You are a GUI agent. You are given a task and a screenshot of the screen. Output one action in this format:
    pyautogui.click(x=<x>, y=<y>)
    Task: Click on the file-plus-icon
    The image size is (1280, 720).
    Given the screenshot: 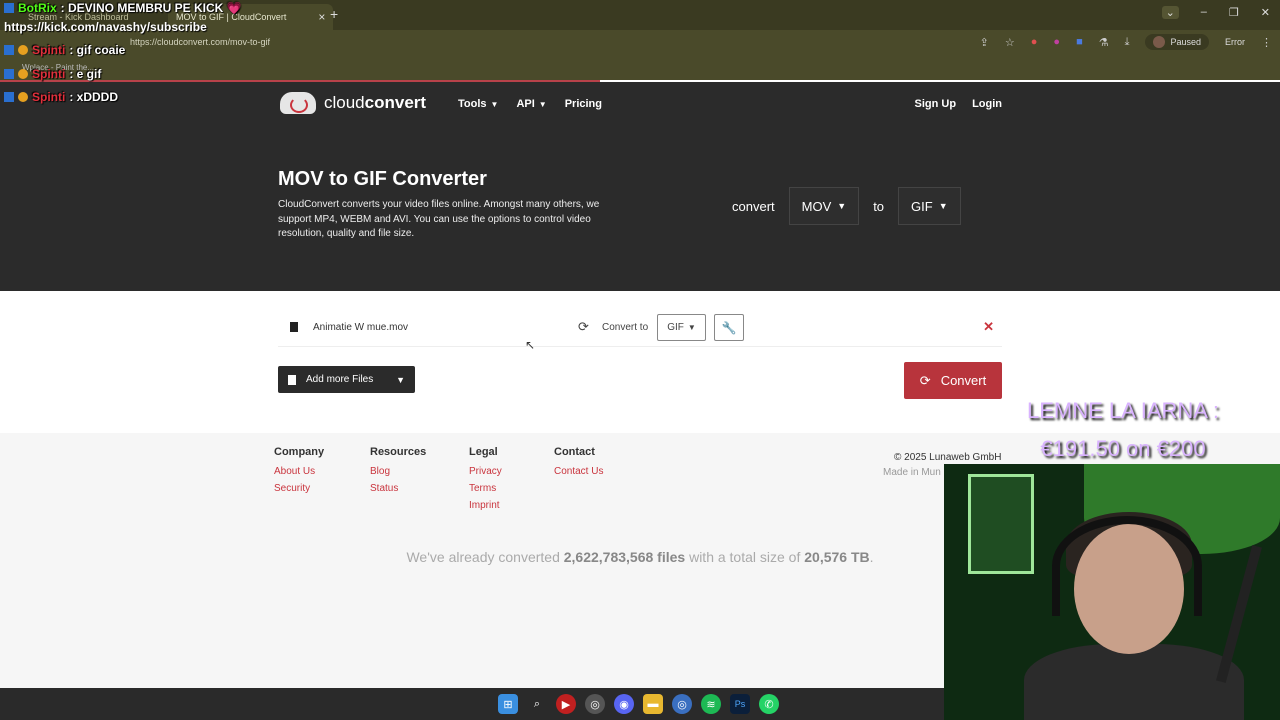 What is the action you would take?
    pyautogui.click(x=292, y=379)
    